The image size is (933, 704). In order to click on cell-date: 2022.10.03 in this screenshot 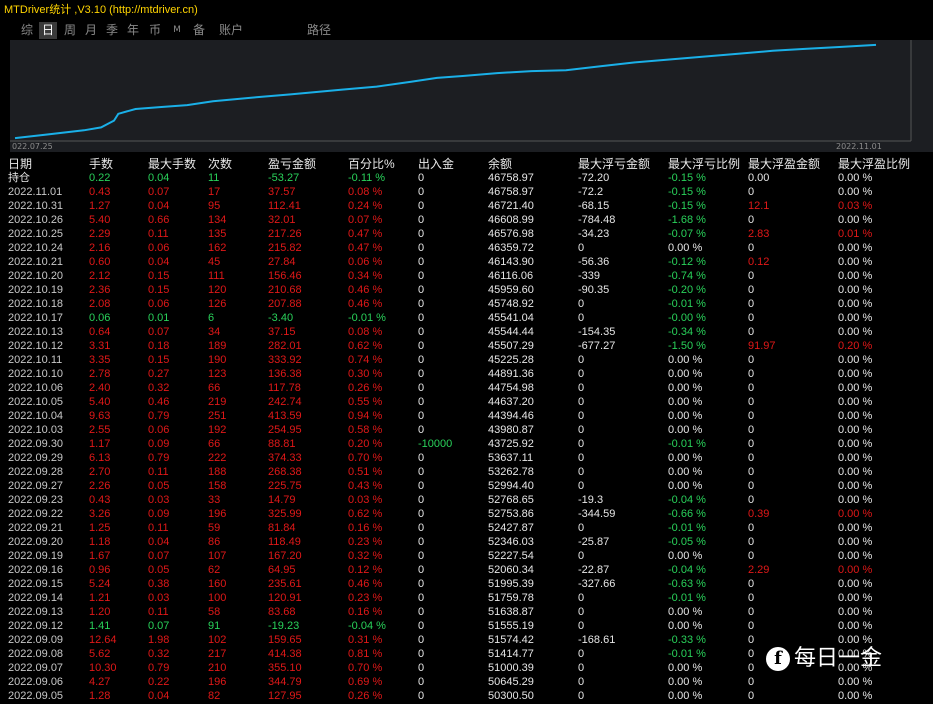, I will do `click(36, 430)`.